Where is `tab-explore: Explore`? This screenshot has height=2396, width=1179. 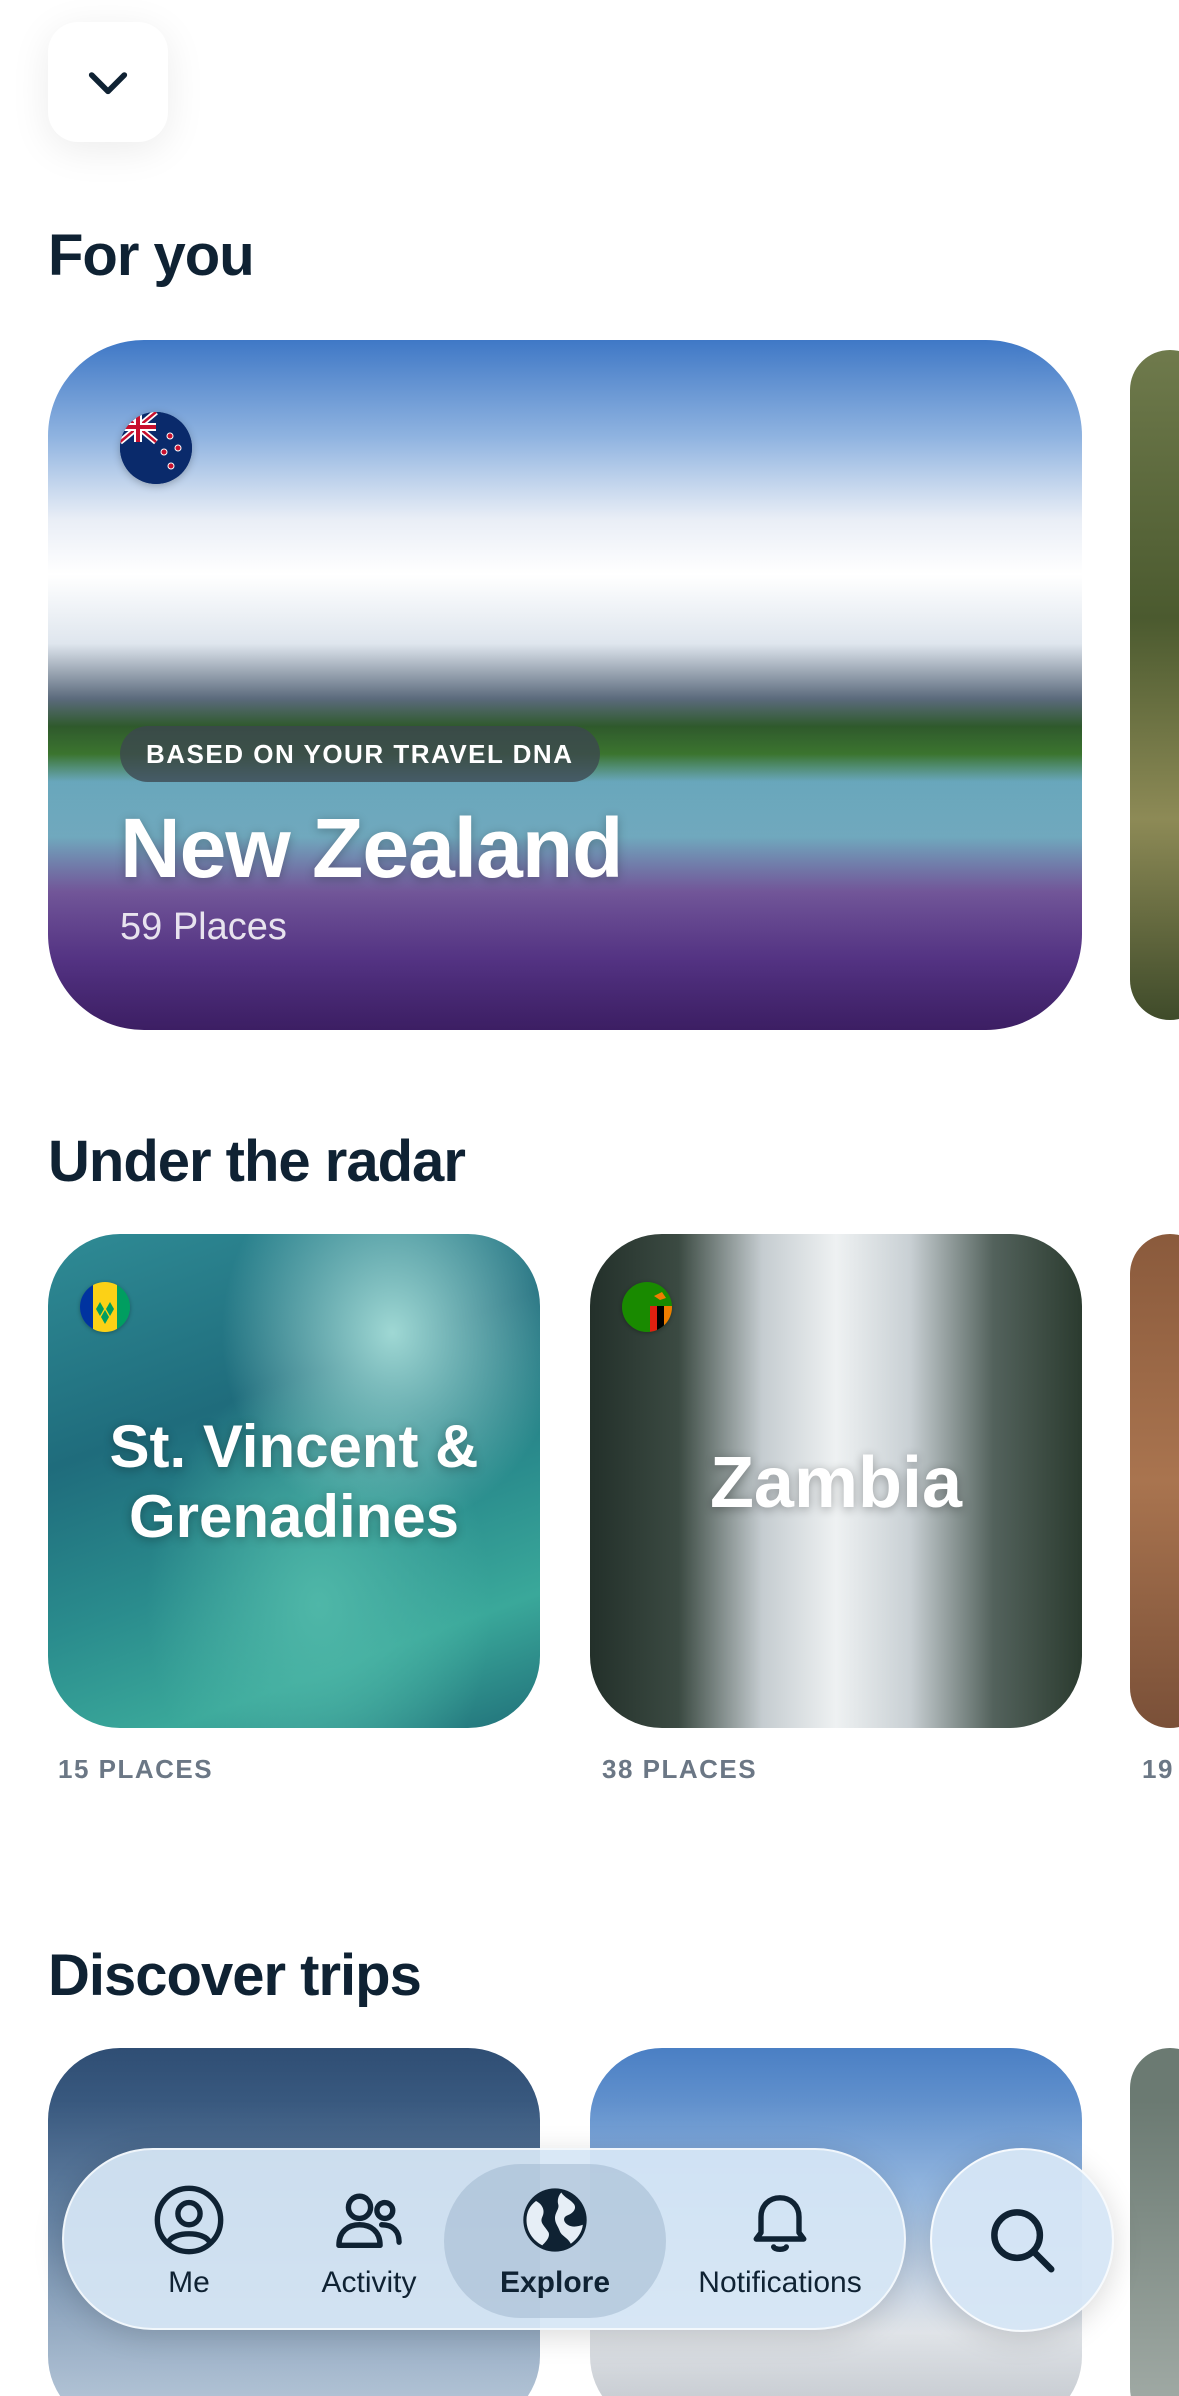
tab-explore: Explore is located at coordinates (555, 2241).